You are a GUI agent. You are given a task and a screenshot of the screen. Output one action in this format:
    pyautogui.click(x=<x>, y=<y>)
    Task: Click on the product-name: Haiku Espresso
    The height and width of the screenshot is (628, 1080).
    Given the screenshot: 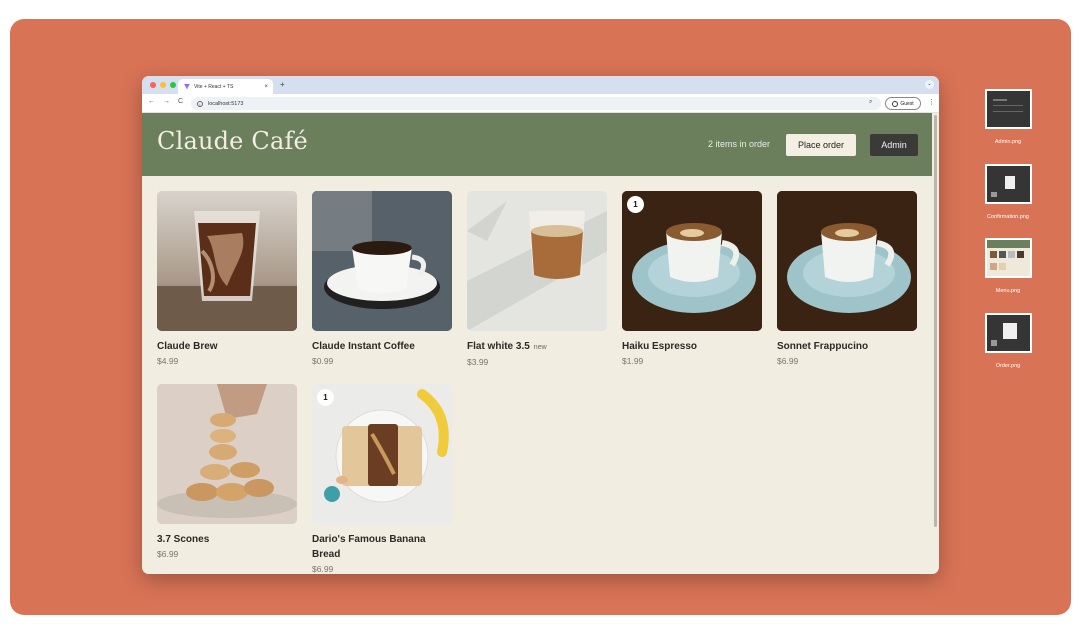 What is the action you would take?
    pyautogui.click(x=660, y=346)
    